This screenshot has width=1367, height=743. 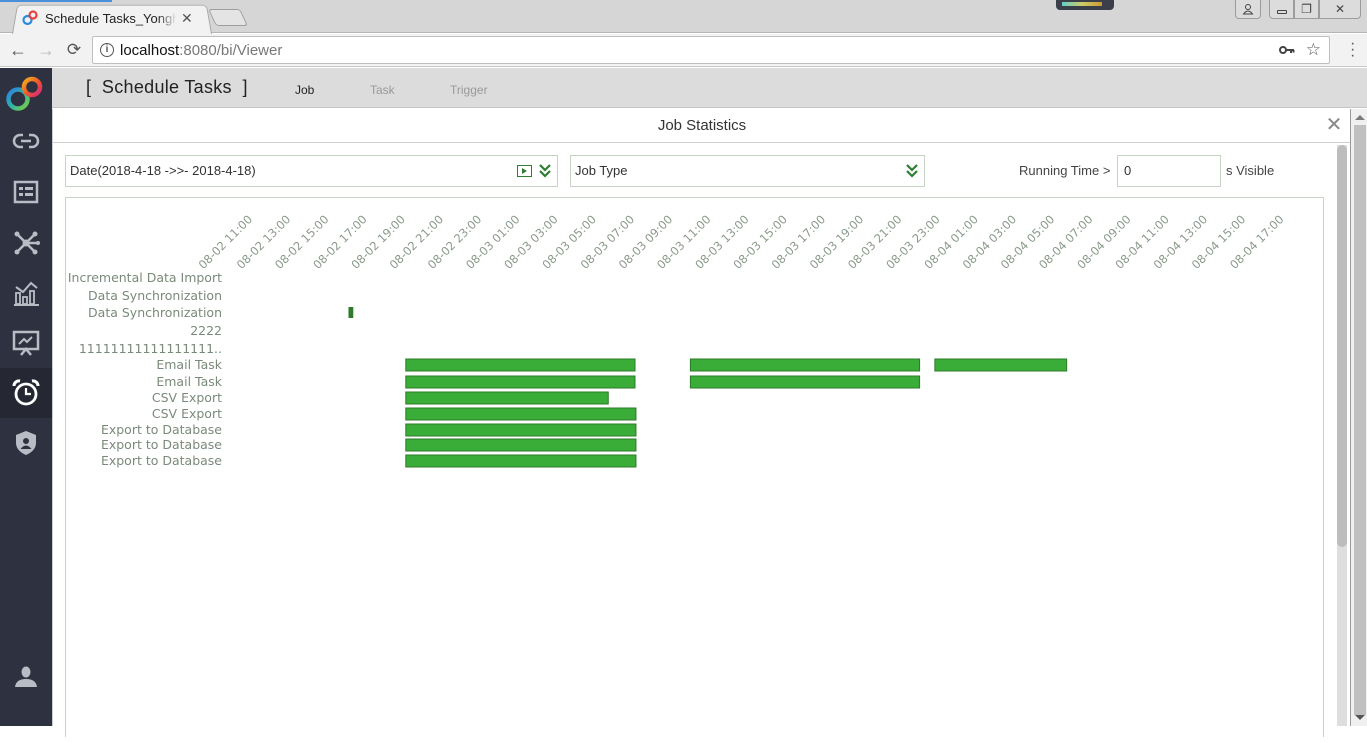 I want to click on user-icon, so click(x=26, y=676).